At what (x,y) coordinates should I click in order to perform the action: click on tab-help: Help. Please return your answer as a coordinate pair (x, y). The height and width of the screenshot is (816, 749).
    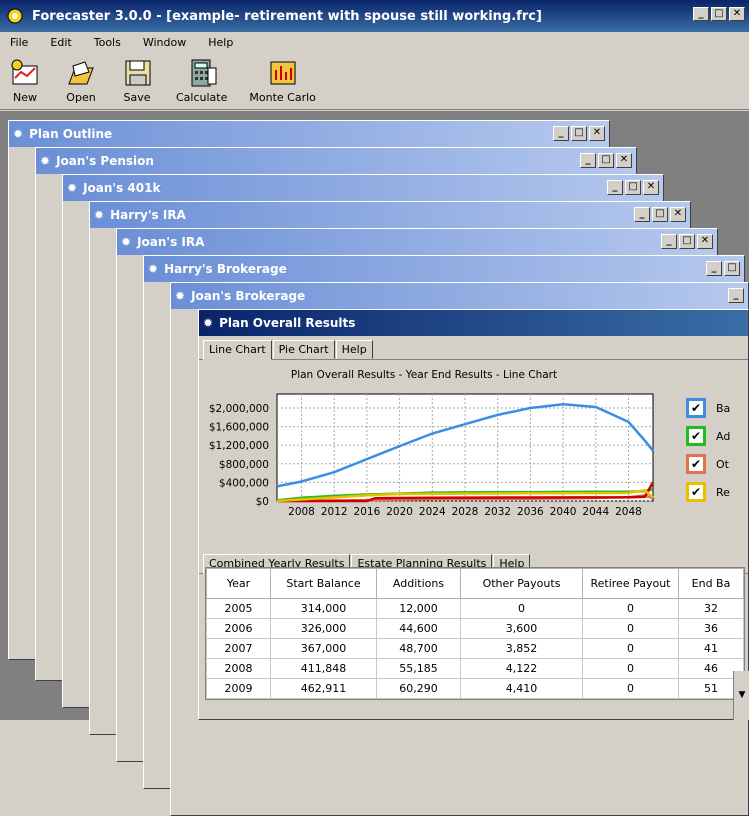
    Looking at the image, I should click on (354, 349).